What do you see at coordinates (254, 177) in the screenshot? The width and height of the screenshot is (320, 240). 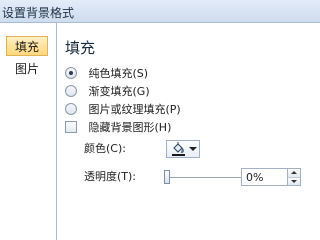 I see `transparency-value: 0%` at bounding box center [254, 177].